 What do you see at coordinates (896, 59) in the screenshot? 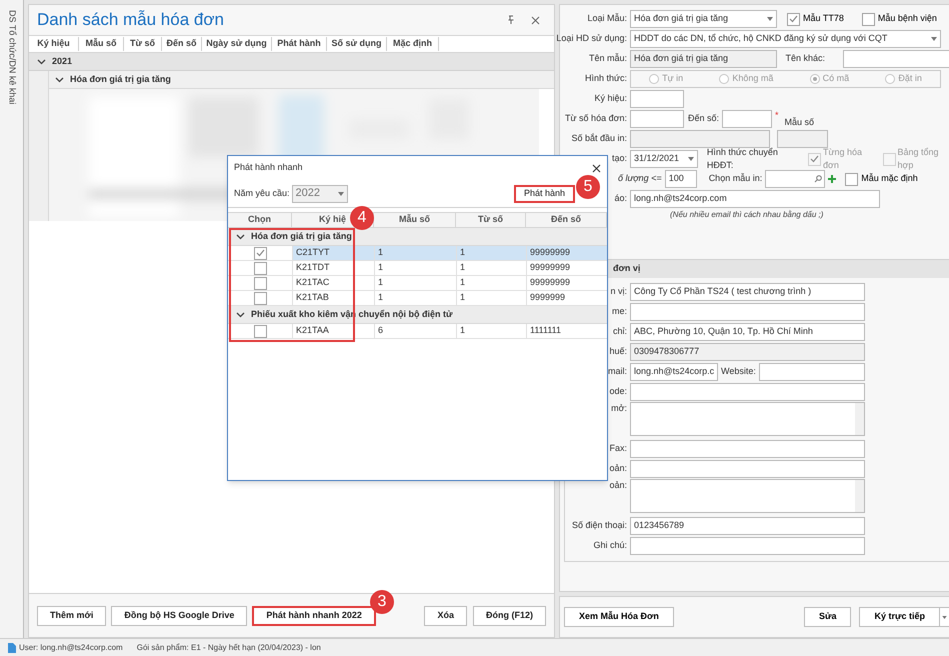
I see `other-name-field` at bounding box center [896, 59].